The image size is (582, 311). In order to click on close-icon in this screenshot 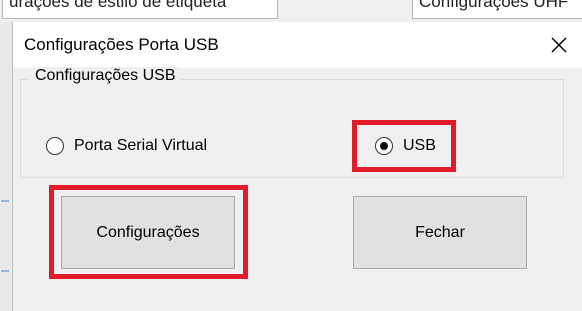, I will do `click(559, 45)`.